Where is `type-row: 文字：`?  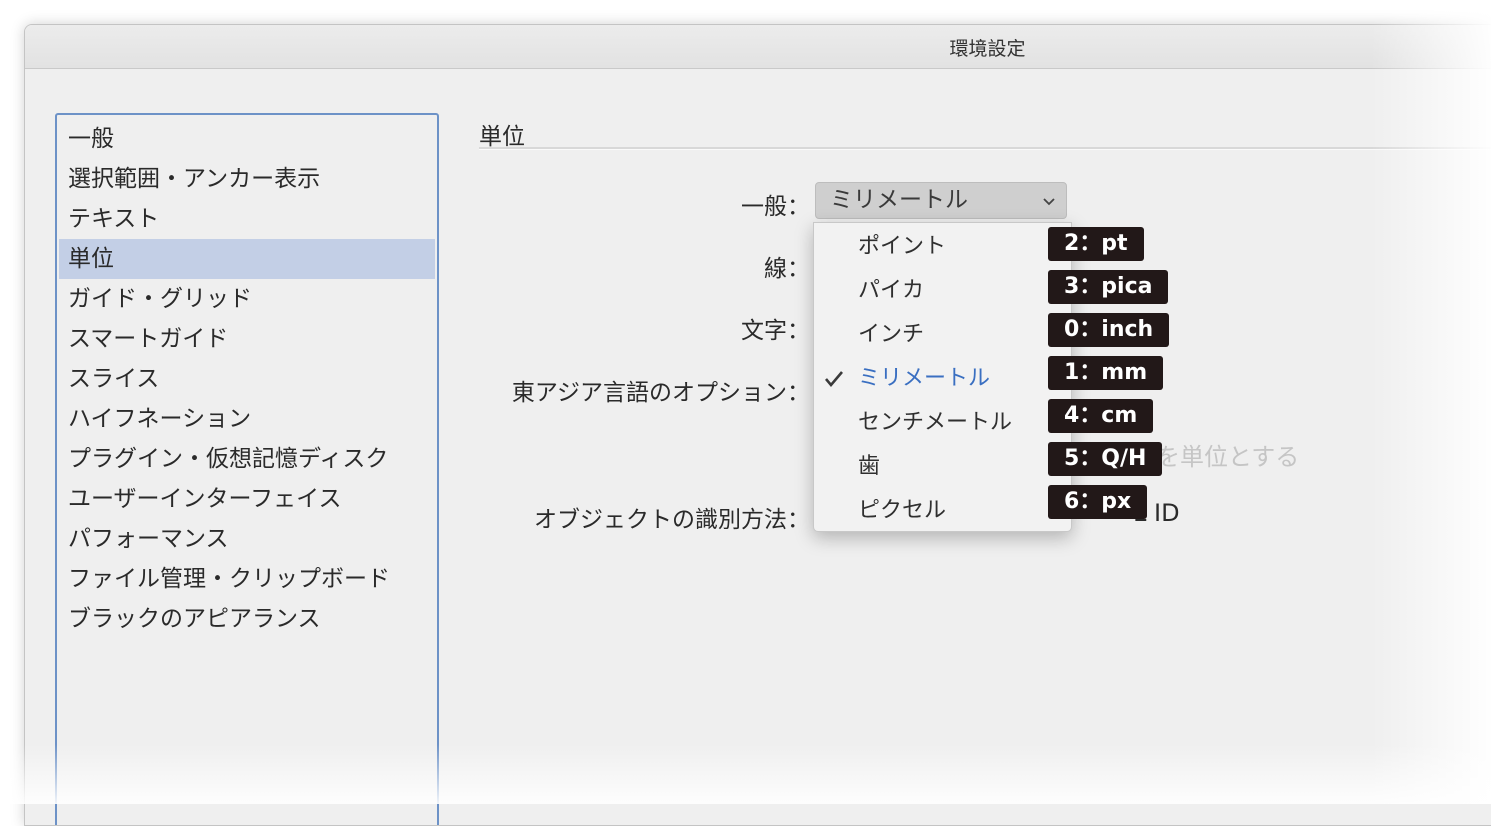 type-row: 文字： is located at coordinates (617, 326).